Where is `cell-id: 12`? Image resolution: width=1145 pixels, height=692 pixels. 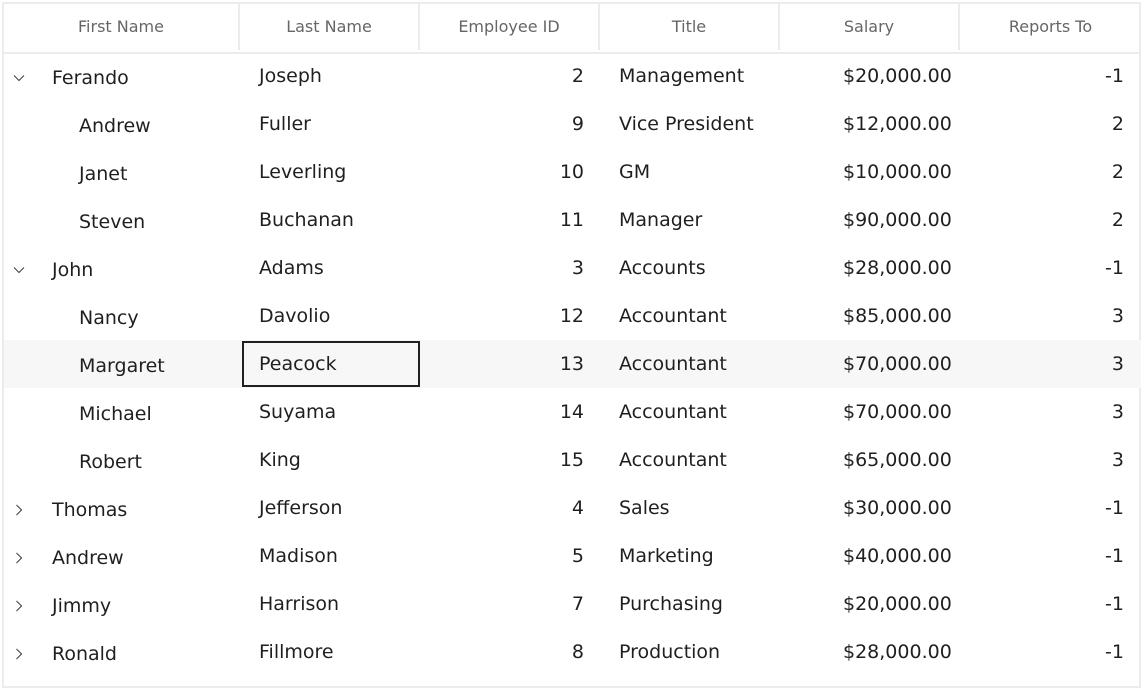 cell-id: 12 is located at coordinates (510, 316).